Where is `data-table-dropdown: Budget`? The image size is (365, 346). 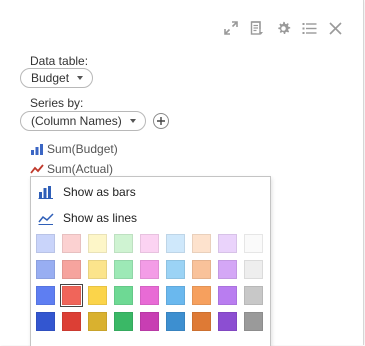 data-table-dropdown: Budget is located at coordinates (57, 78).